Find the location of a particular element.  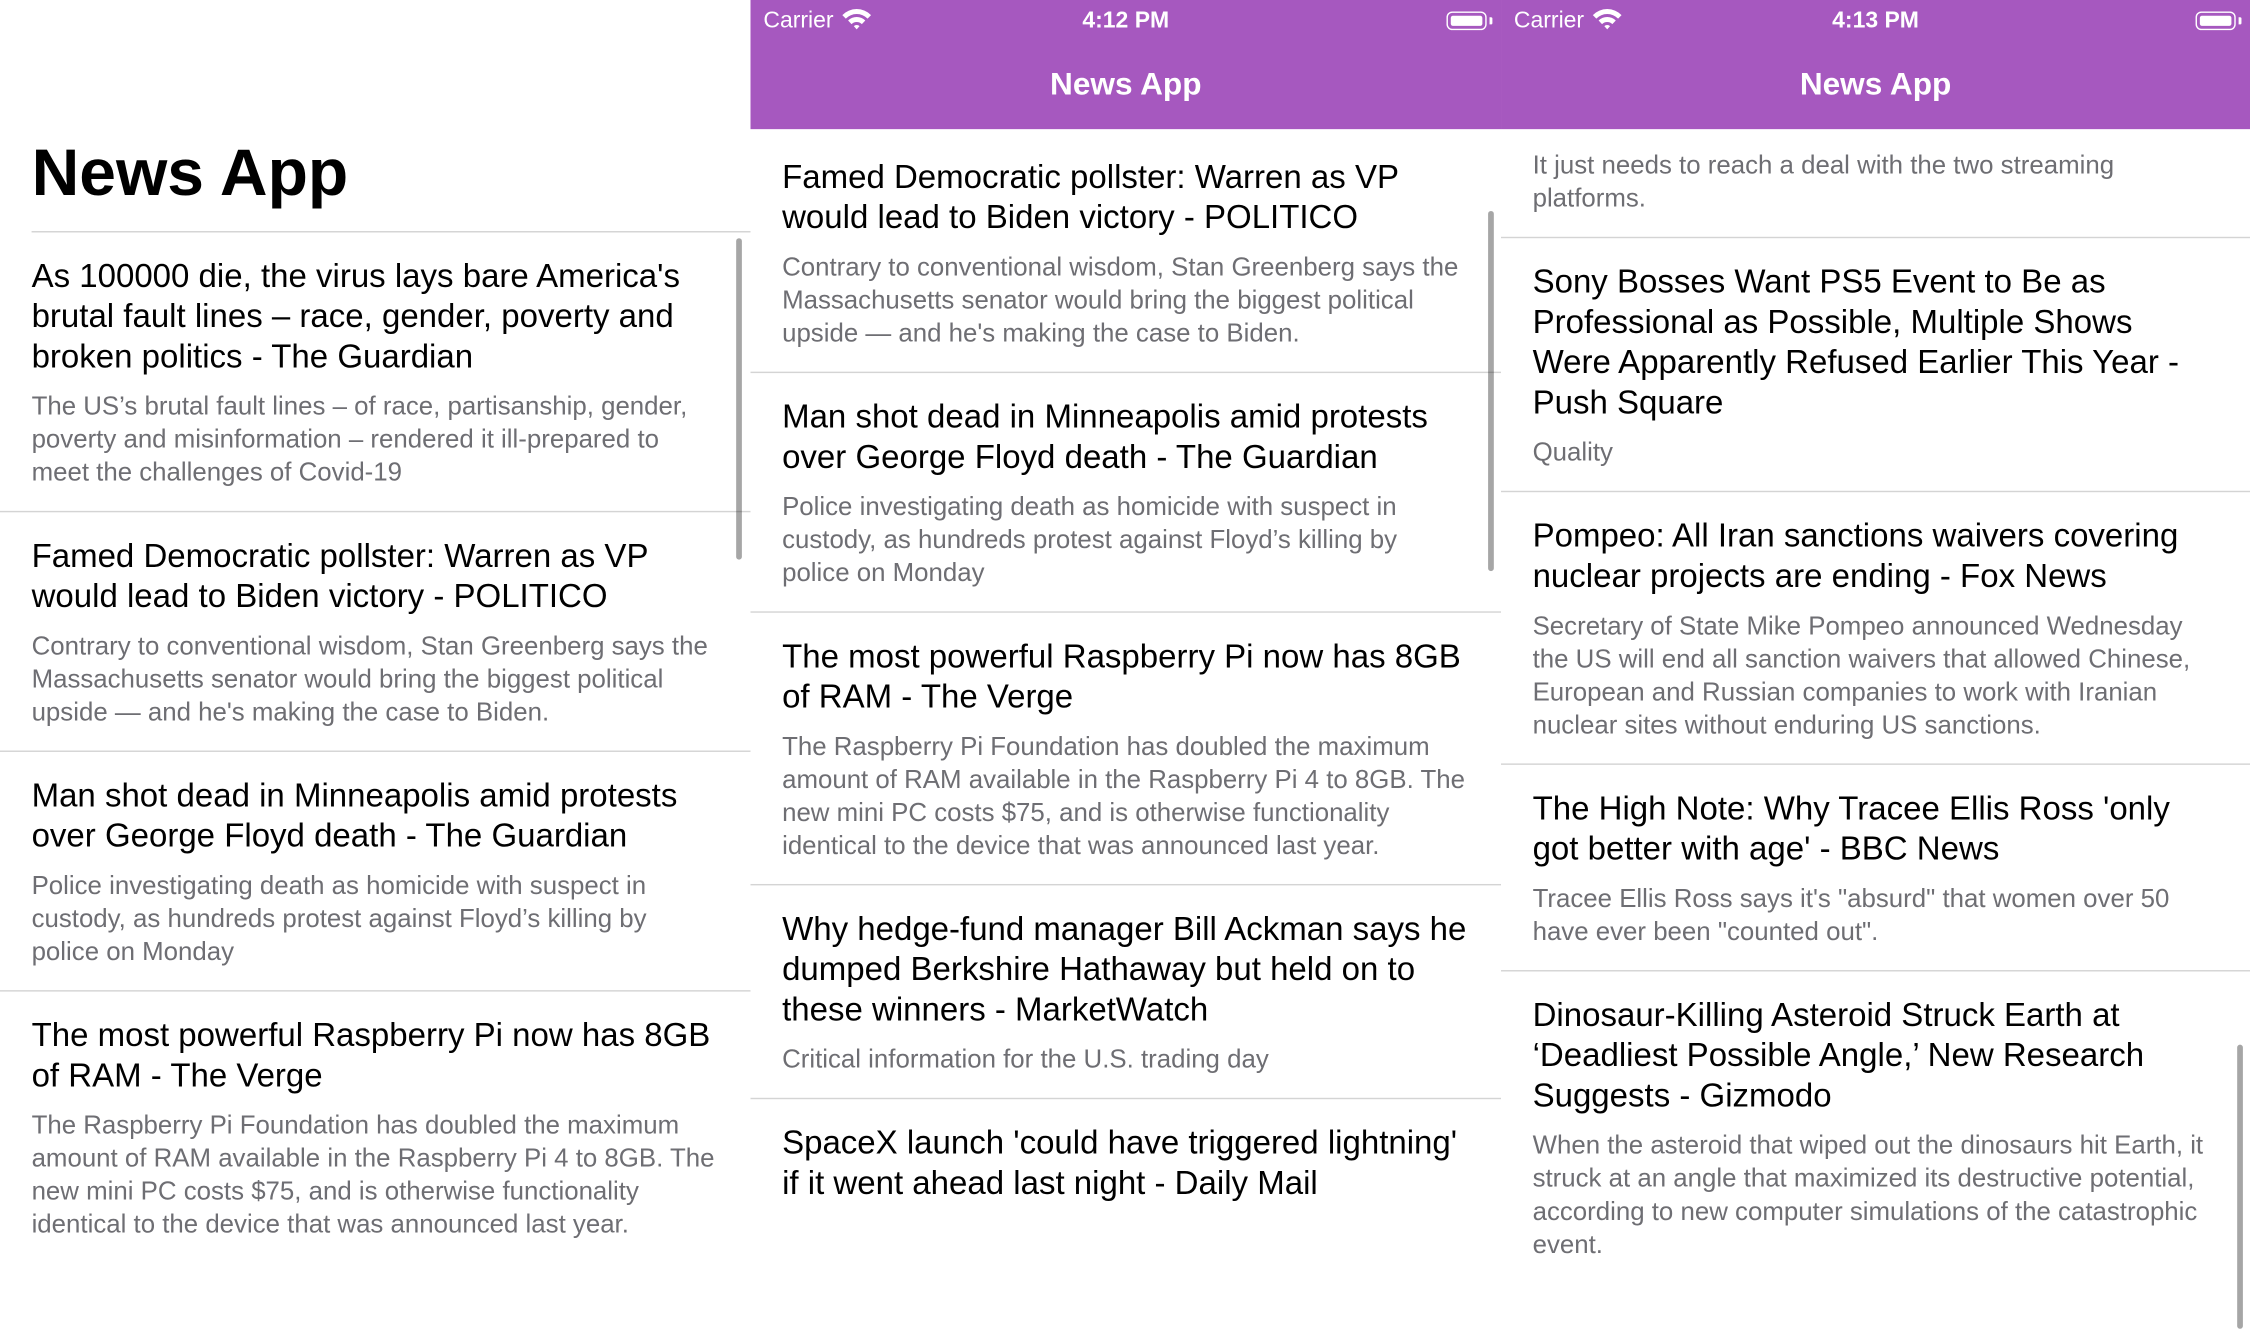

status-bar: Carrier 4:12 PM is located at coordinates (1126, 21).